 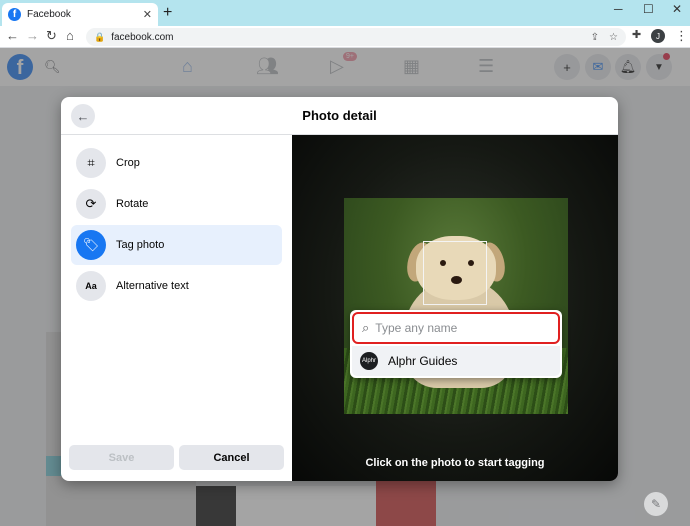 I want to click on address-toolbar: ← → ↻ ⌂ 🔒 facebook.com ⇪ ☆ ✚ J ⋮, so click(x=345, y=37).